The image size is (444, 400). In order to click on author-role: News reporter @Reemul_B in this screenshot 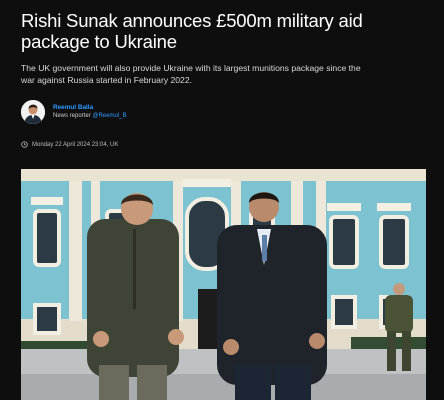, I will do `click(89, 116)`.